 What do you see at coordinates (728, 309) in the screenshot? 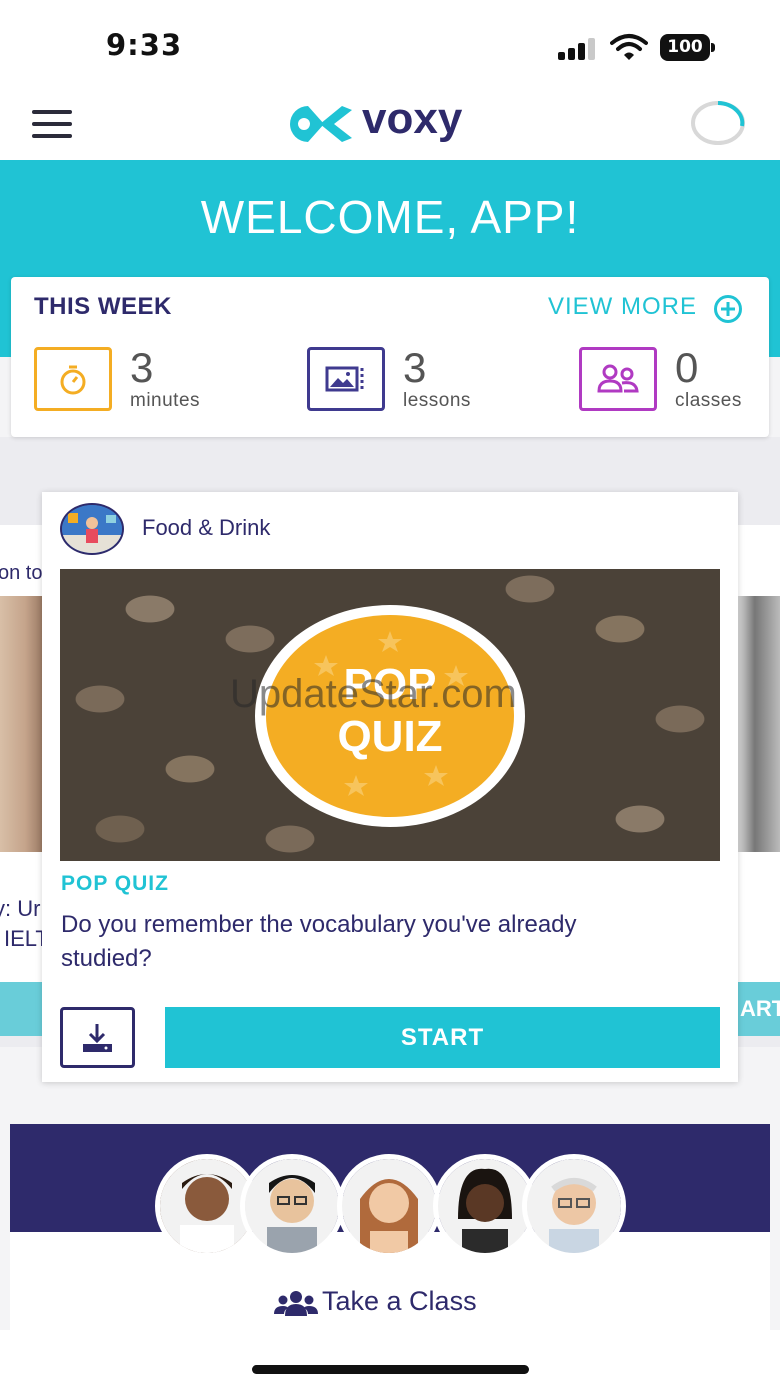
I see `plus-circle-icon` at bounding box center [728, 309].